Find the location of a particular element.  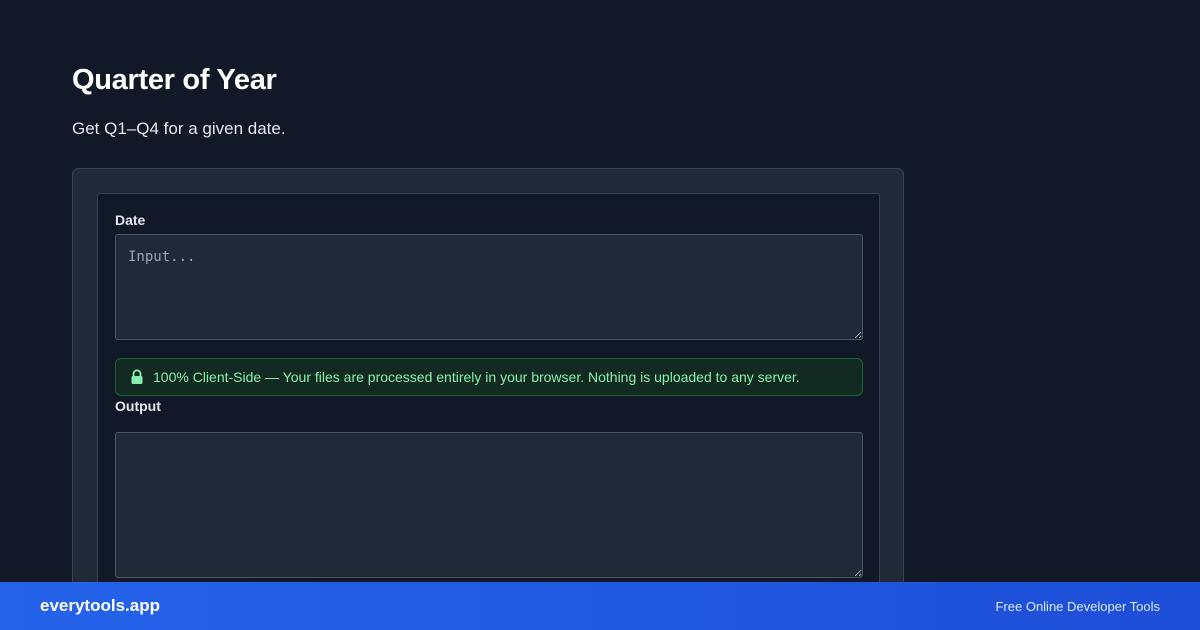

lock-icon is located at coordinates (137, 377).